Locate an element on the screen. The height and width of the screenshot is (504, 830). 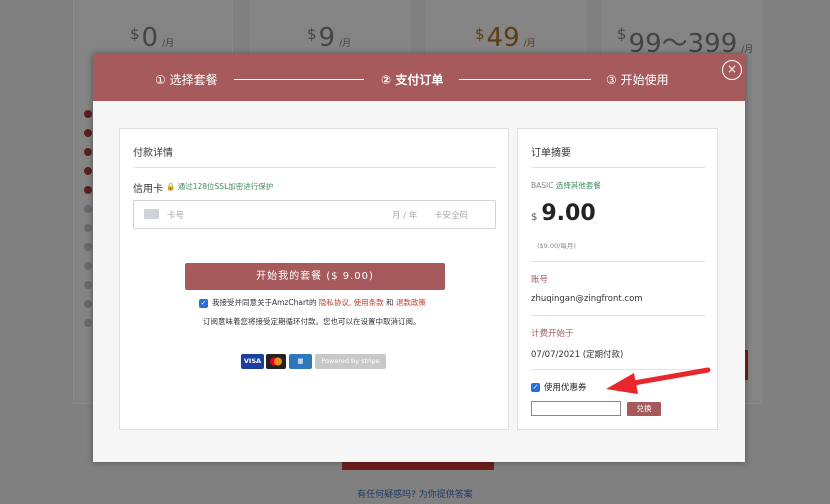
checkout-steps-header: ① 选择套餐 ② 支付订单 ③ 开始使用 × is located at coordinates (419, 77).